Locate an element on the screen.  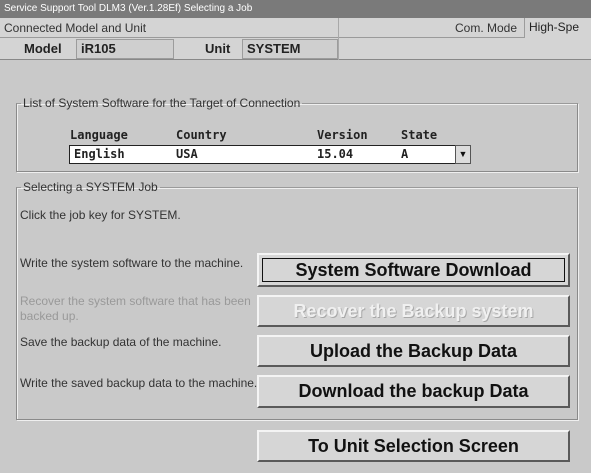
selected-state: A is located at coordinates (405, 154).